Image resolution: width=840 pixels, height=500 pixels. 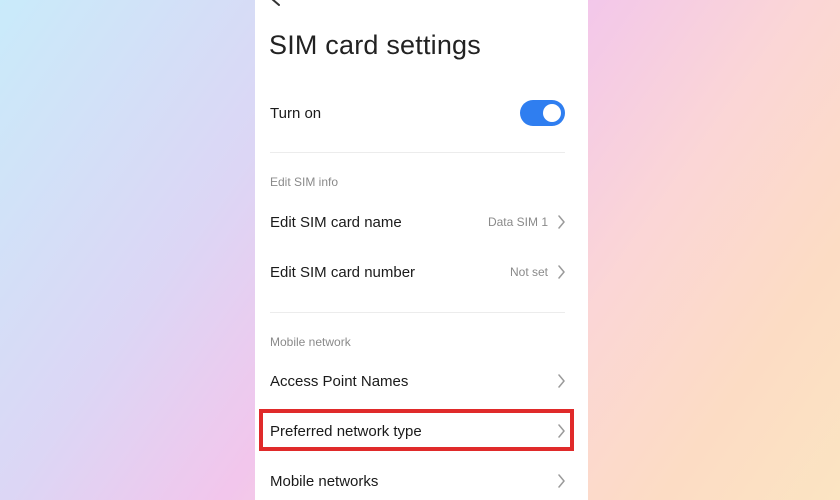 I want to click on edit-sim-card-number-row: Edit SIM card number Not set, so click(x=421, y=272).